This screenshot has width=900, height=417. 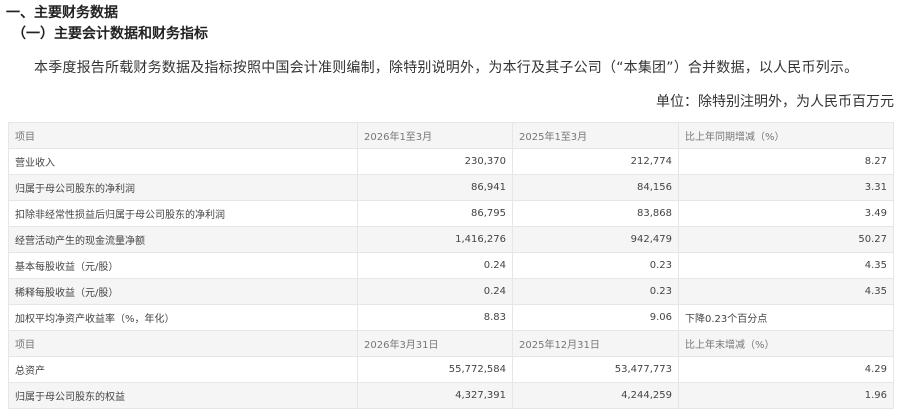 What do you see at coordinates (435, 239) in the screenshot?
I see `cell-value: 1,416,276` at bounding box center [435, 239].